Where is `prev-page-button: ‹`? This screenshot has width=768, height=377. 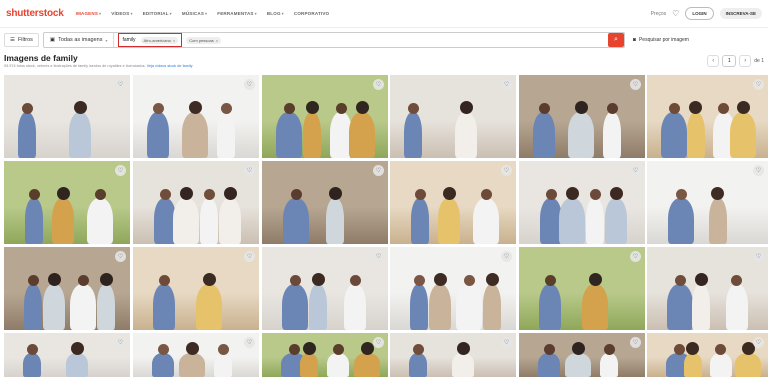 prev-page-button: ‹ is located at coordinates (713, 61).